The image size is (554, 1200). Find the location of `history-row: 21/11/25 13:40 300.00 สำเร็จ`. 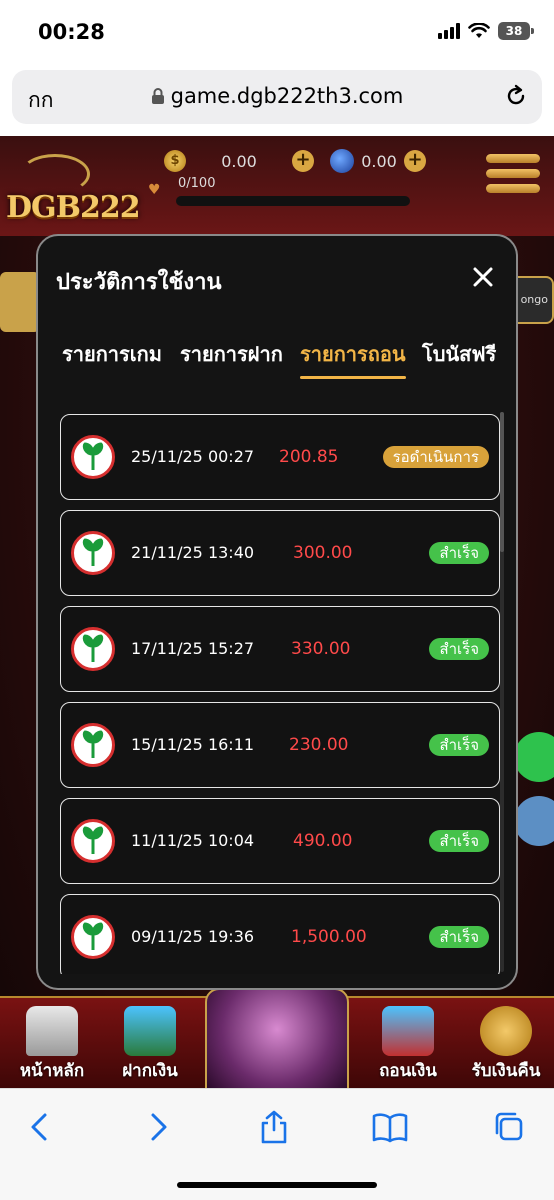

history-row: 21/11/25 13:40 300.00 สำเร็จ is located at coordinates (280, 553).